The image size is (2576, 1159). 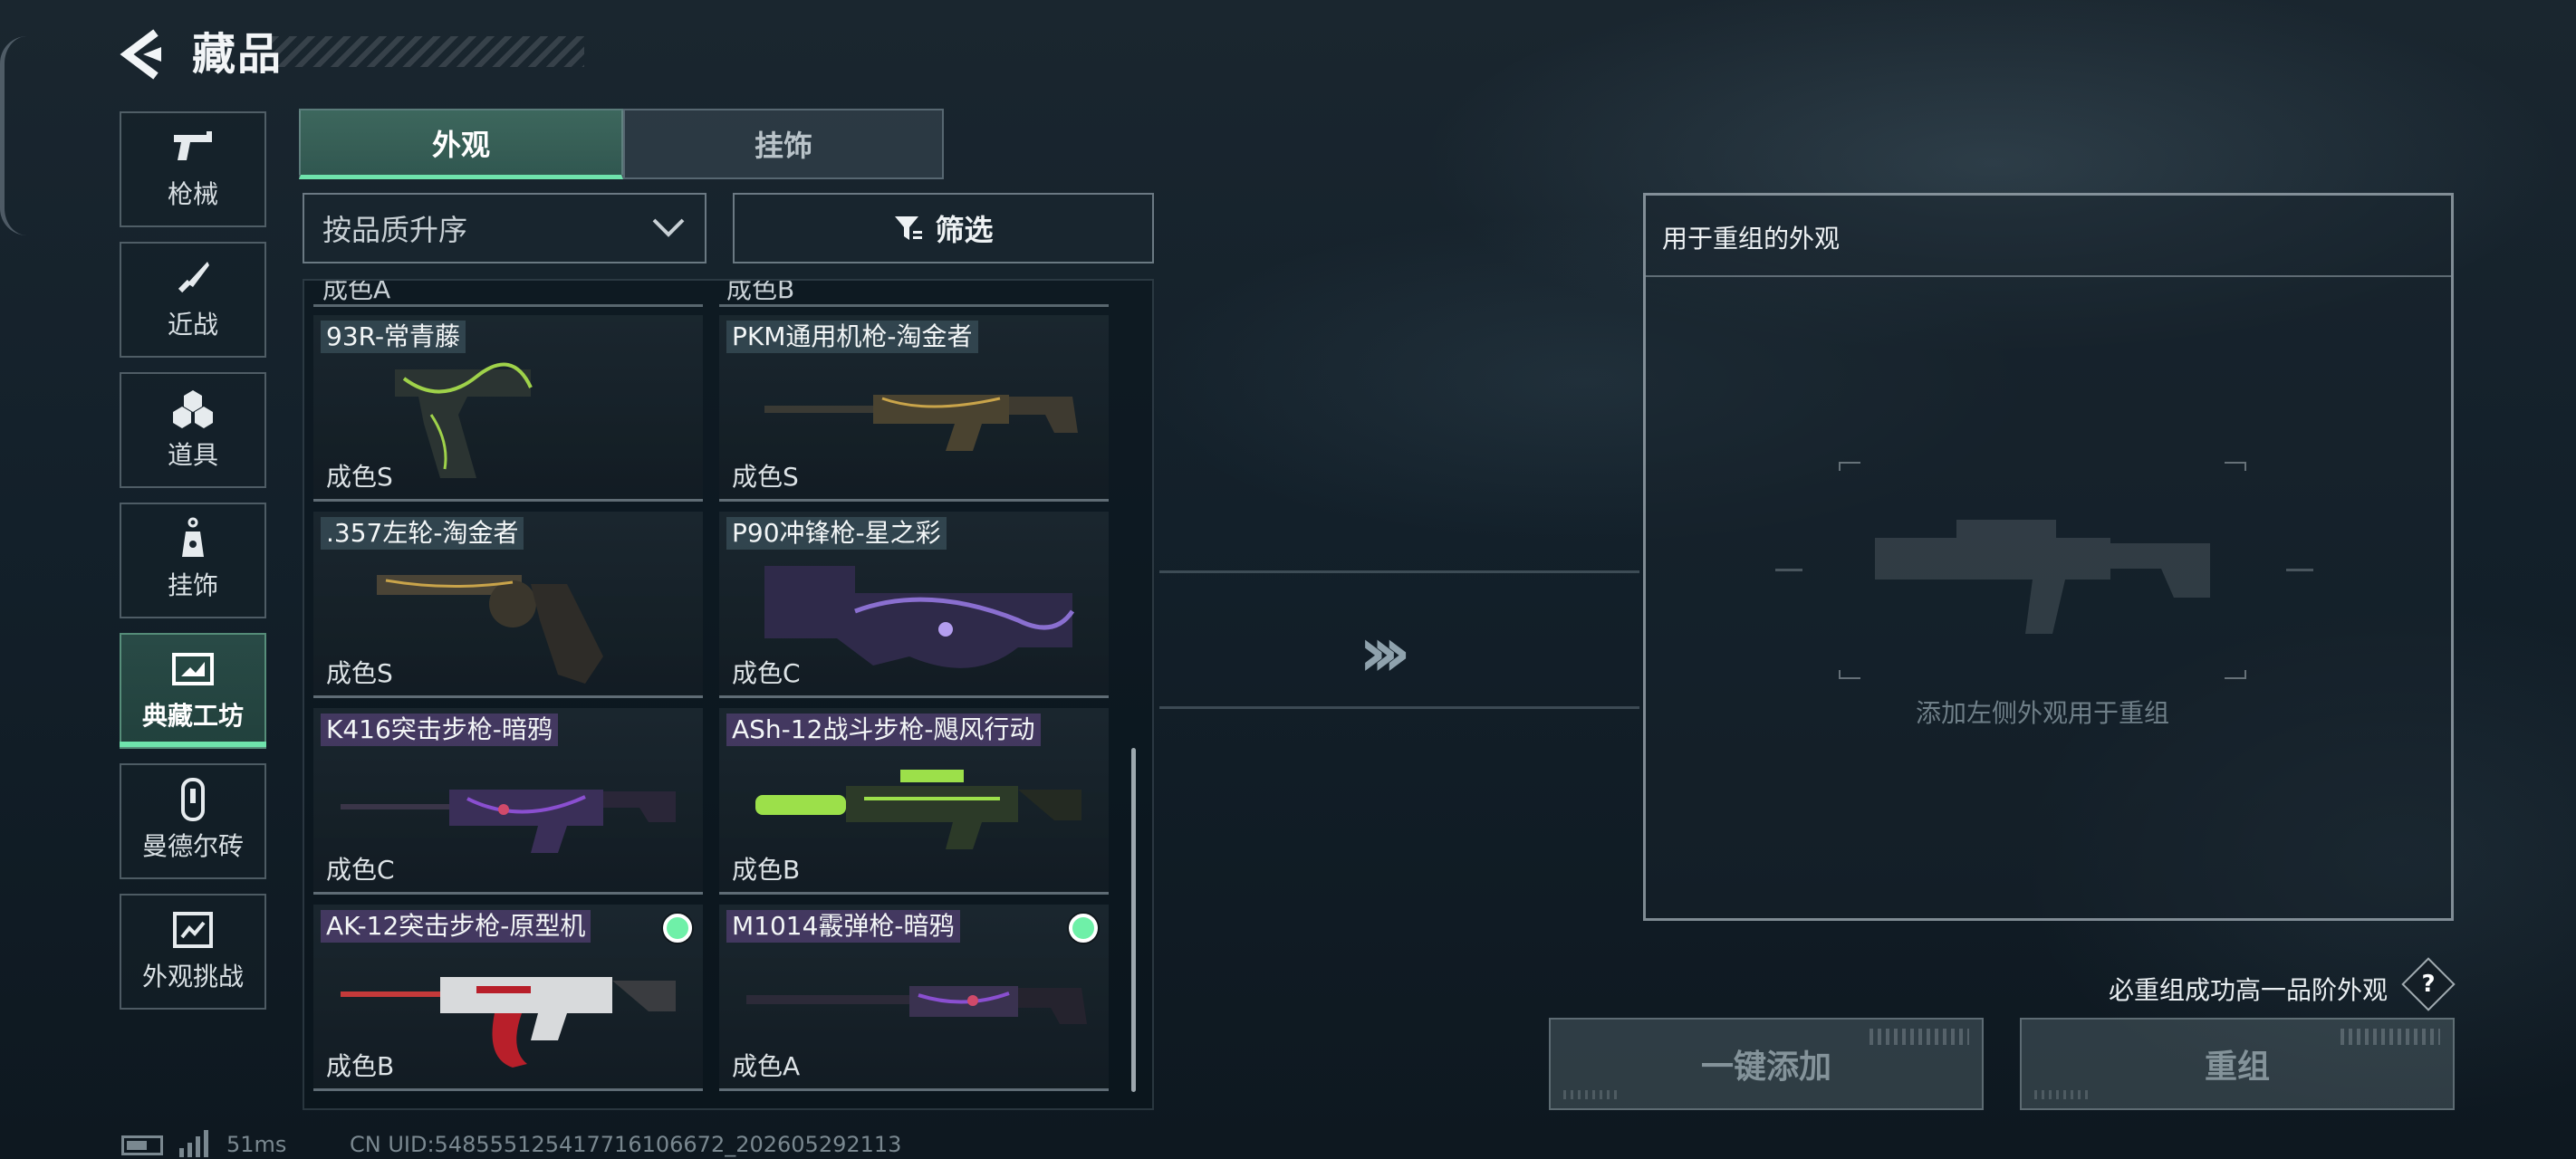 I want to click on skin-card: PKM通用机枪-淘金者 成色S, so click(x=914, y=409).